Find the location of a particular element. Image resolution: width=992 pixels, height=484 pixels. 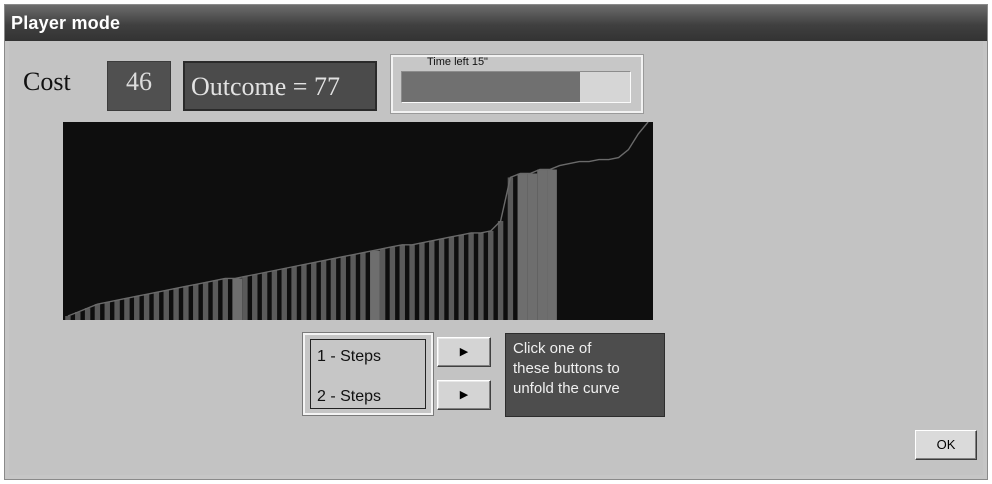

steps-panel: 1 - Steps 2 - Steps is located at coordinates (368, 374).